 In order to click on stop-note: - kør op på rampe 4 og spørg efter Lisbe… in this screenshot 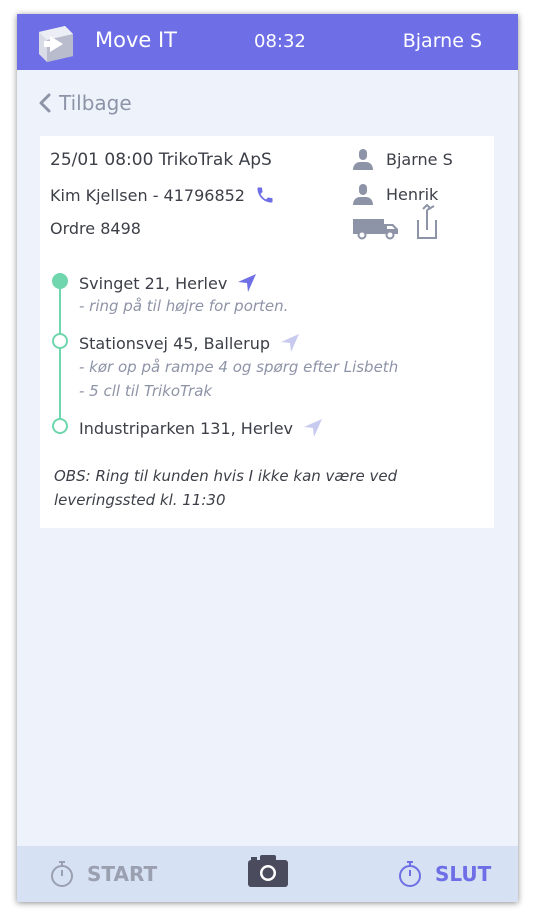, I will do `click(239, 367)`.